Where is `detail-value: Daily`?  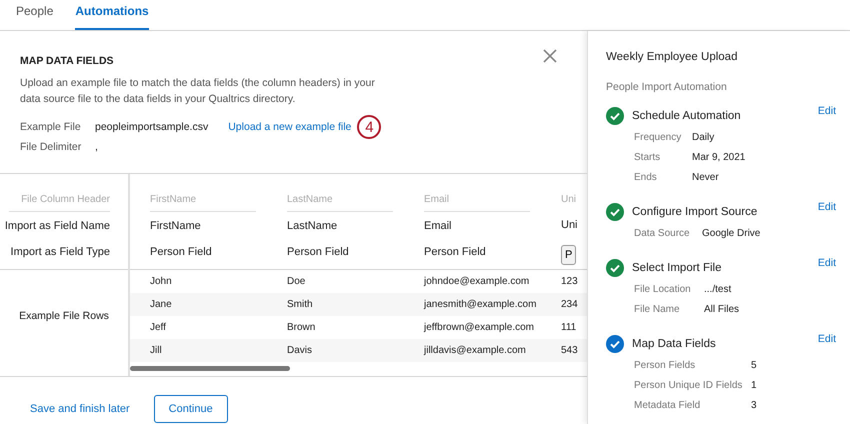 detail-value: Daily is located at coordinates (703, 137).